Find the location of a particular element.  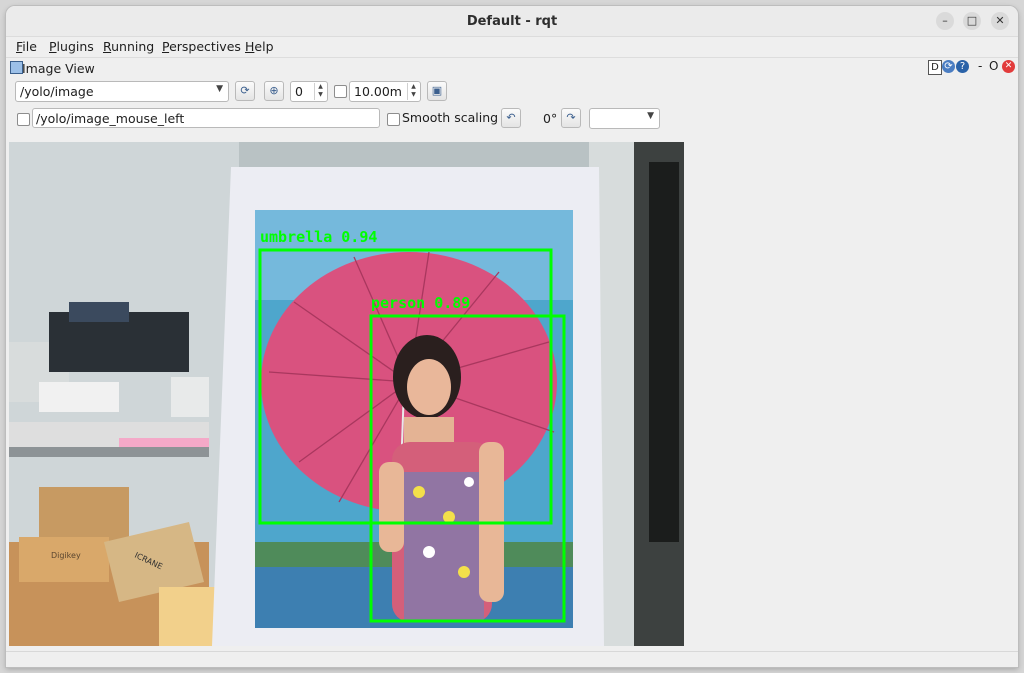

mouse-publish-checkbox is located at coordinates (23, 119).